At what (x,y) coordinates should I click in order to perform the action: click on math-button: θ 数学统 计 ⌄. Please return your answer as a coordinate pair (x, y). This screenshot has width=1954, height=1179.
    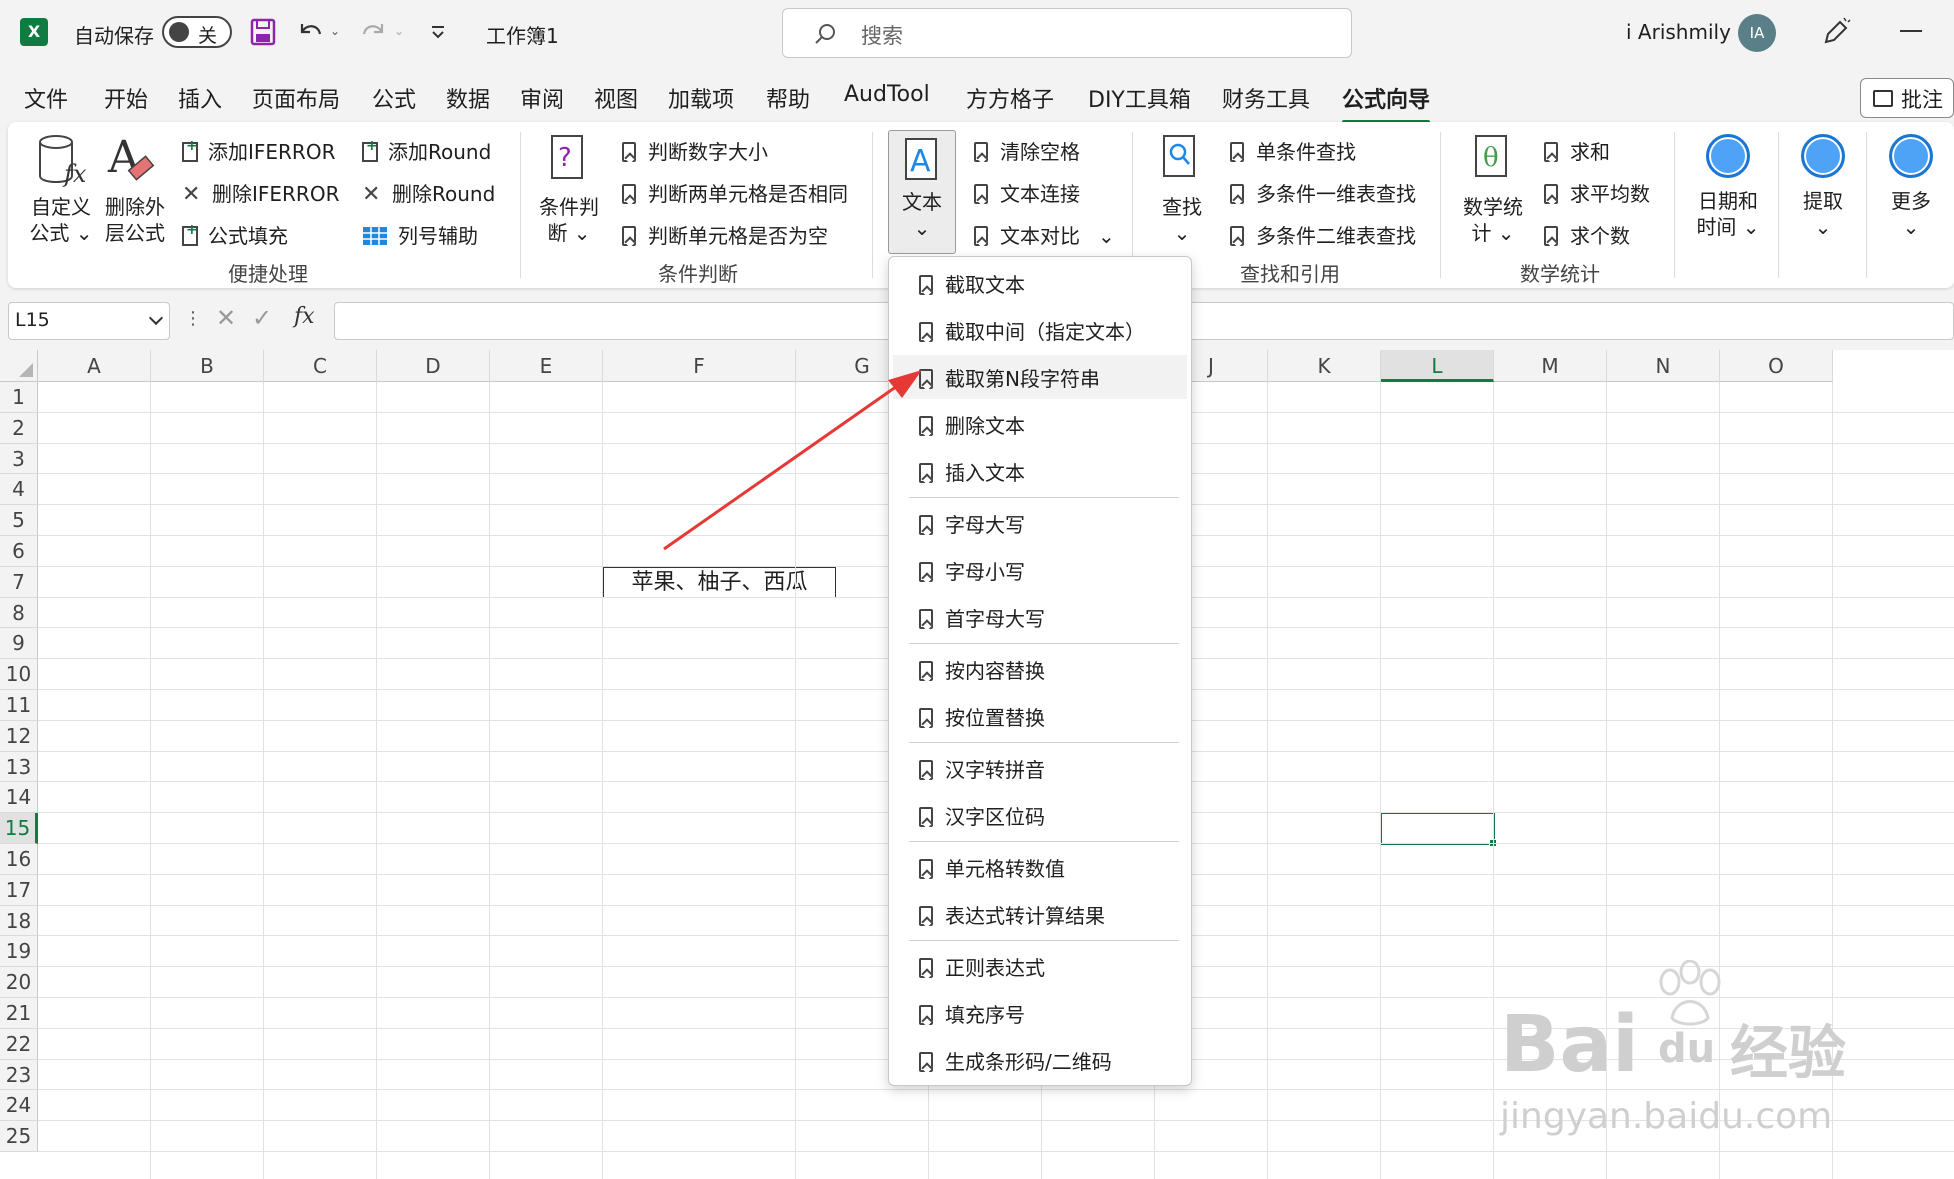
    Looking at the image, I should click on (1493, 189).